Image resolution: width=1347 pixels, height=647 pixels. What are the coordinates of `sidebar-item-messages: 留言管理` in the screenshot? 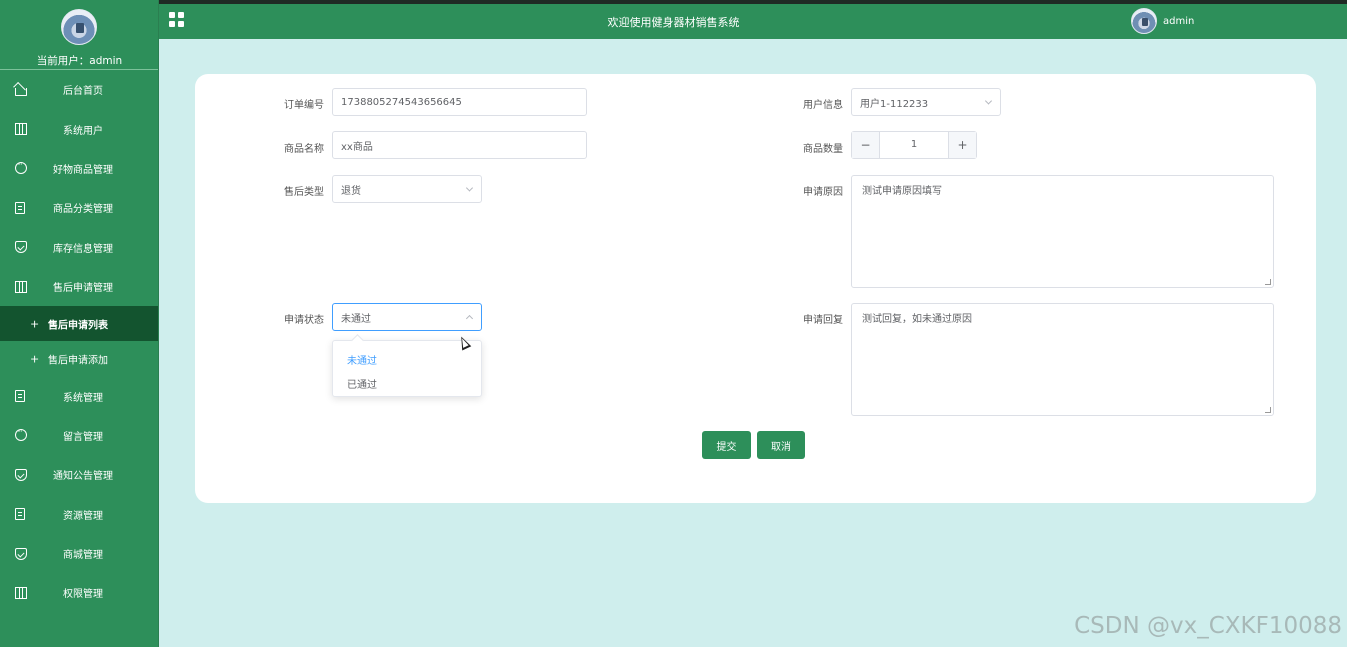 It's located at (79, 435).